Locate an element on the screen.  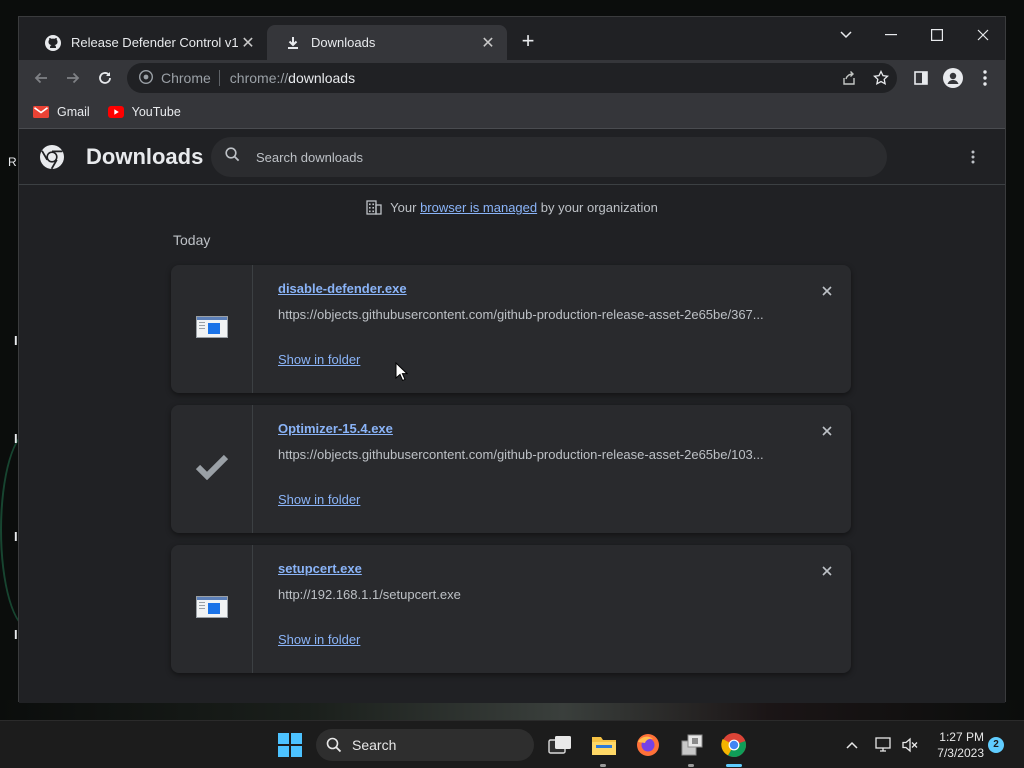
forward-button is located at coordinates (73, 78).